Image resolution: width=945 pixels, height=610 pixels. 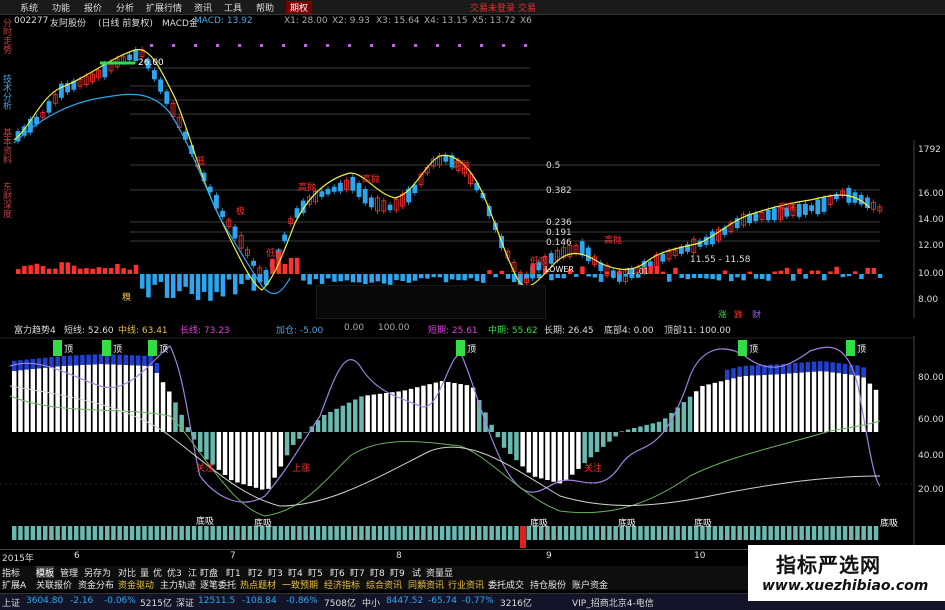 I want to click on trade-login-status: 交易未登录, so click(x=492, y=7).